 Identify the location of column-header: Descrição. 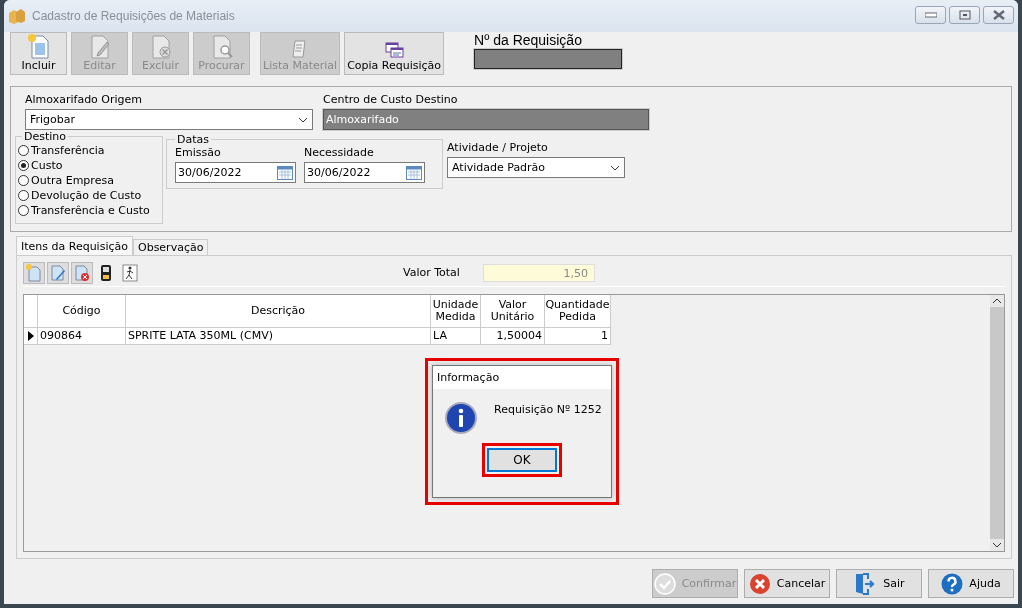
(278, 311).